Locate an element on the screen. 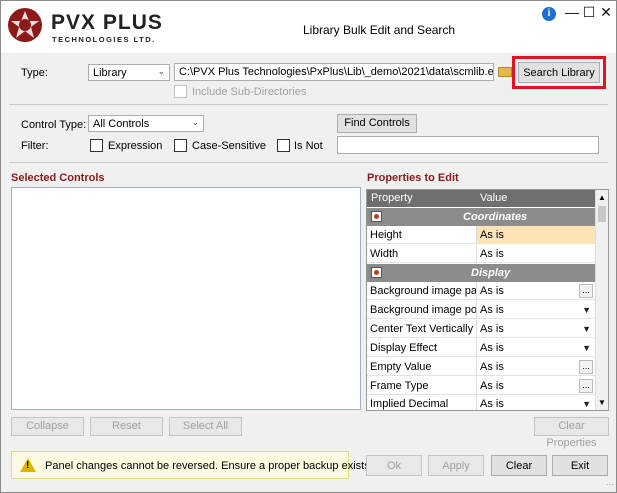 The width and height of the screenshot is (617, 493). grid-header: Property Value is located at coordinates (481, 198).